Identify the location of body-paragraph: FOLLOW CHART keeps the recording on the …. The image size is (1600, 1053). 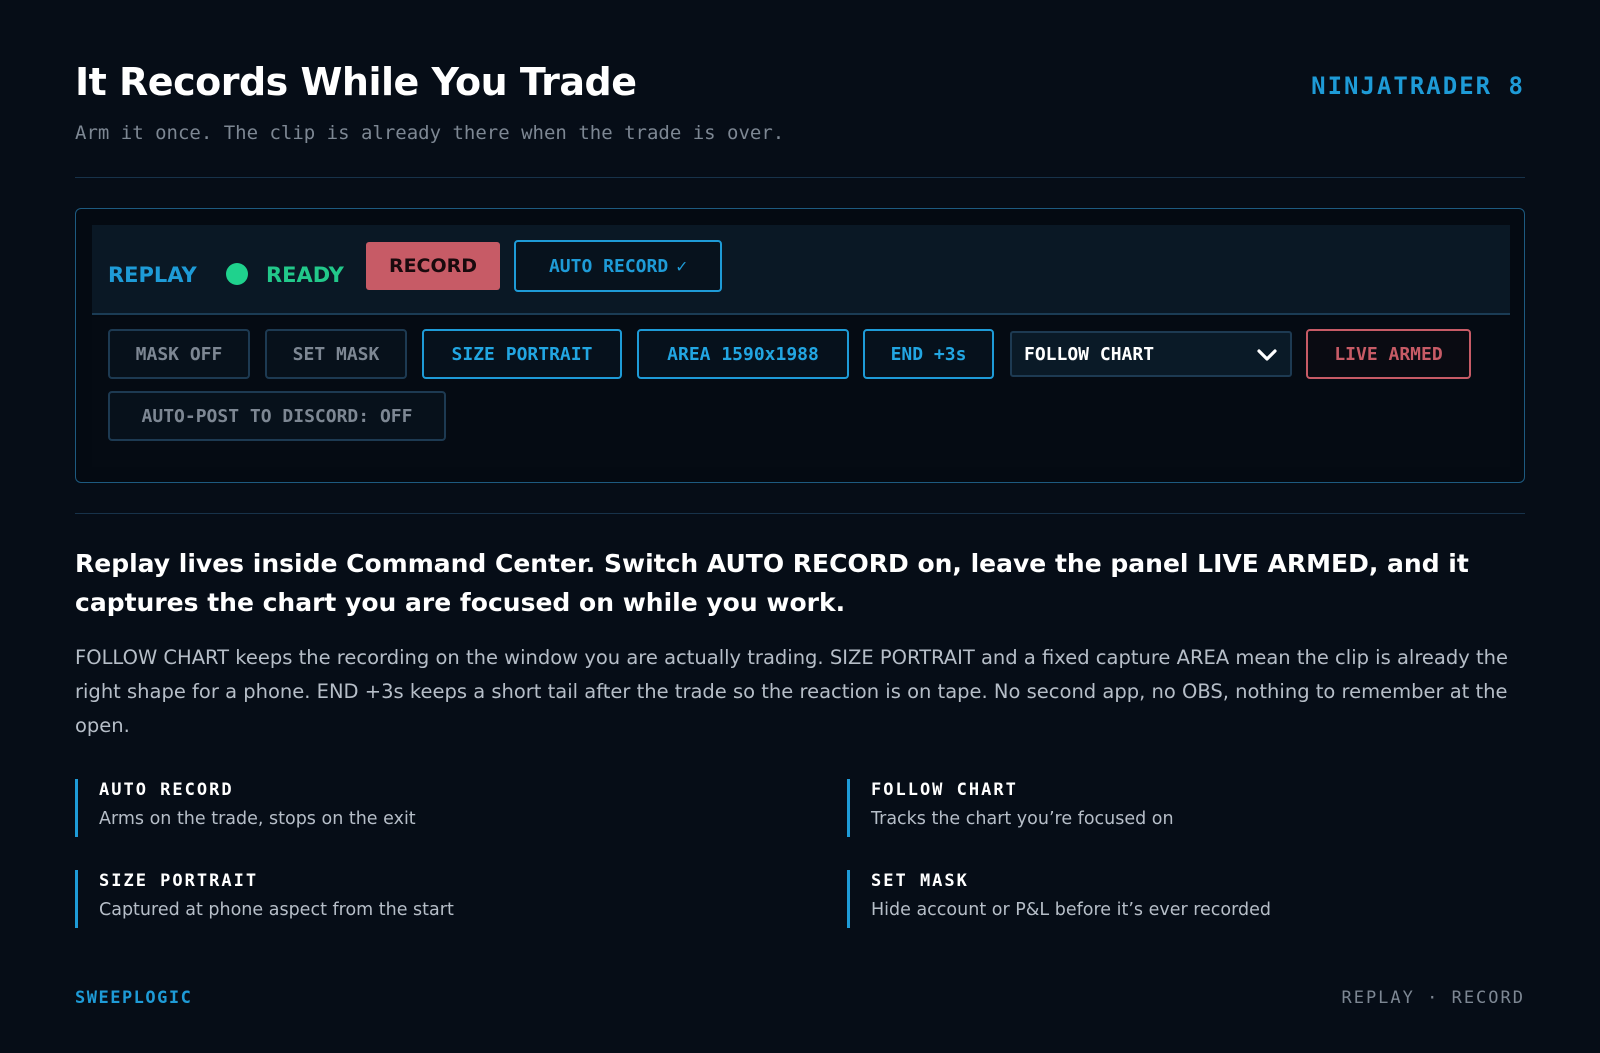
(791, 691).